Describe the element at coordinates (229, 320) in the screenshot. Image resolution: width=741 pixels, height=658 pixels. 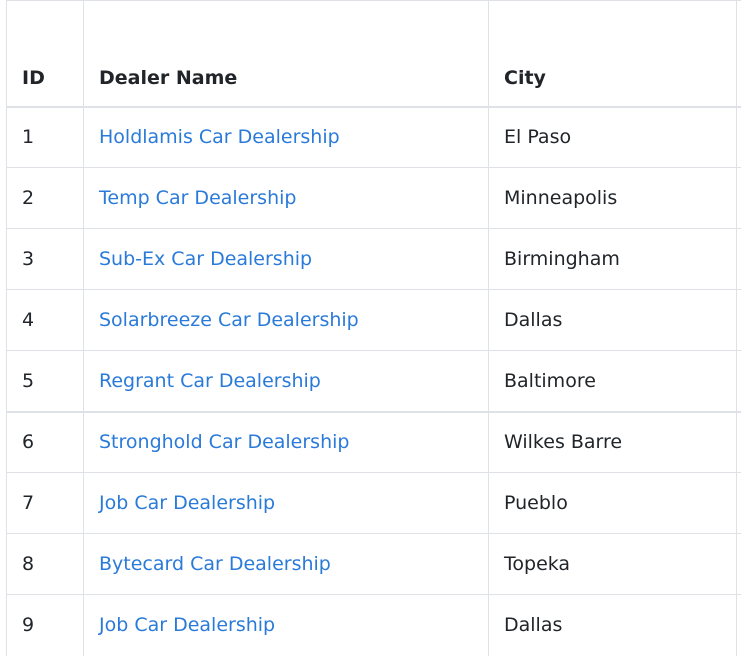
I see `dealer-name-link: Solarbreeze Car Dealership` at that location.